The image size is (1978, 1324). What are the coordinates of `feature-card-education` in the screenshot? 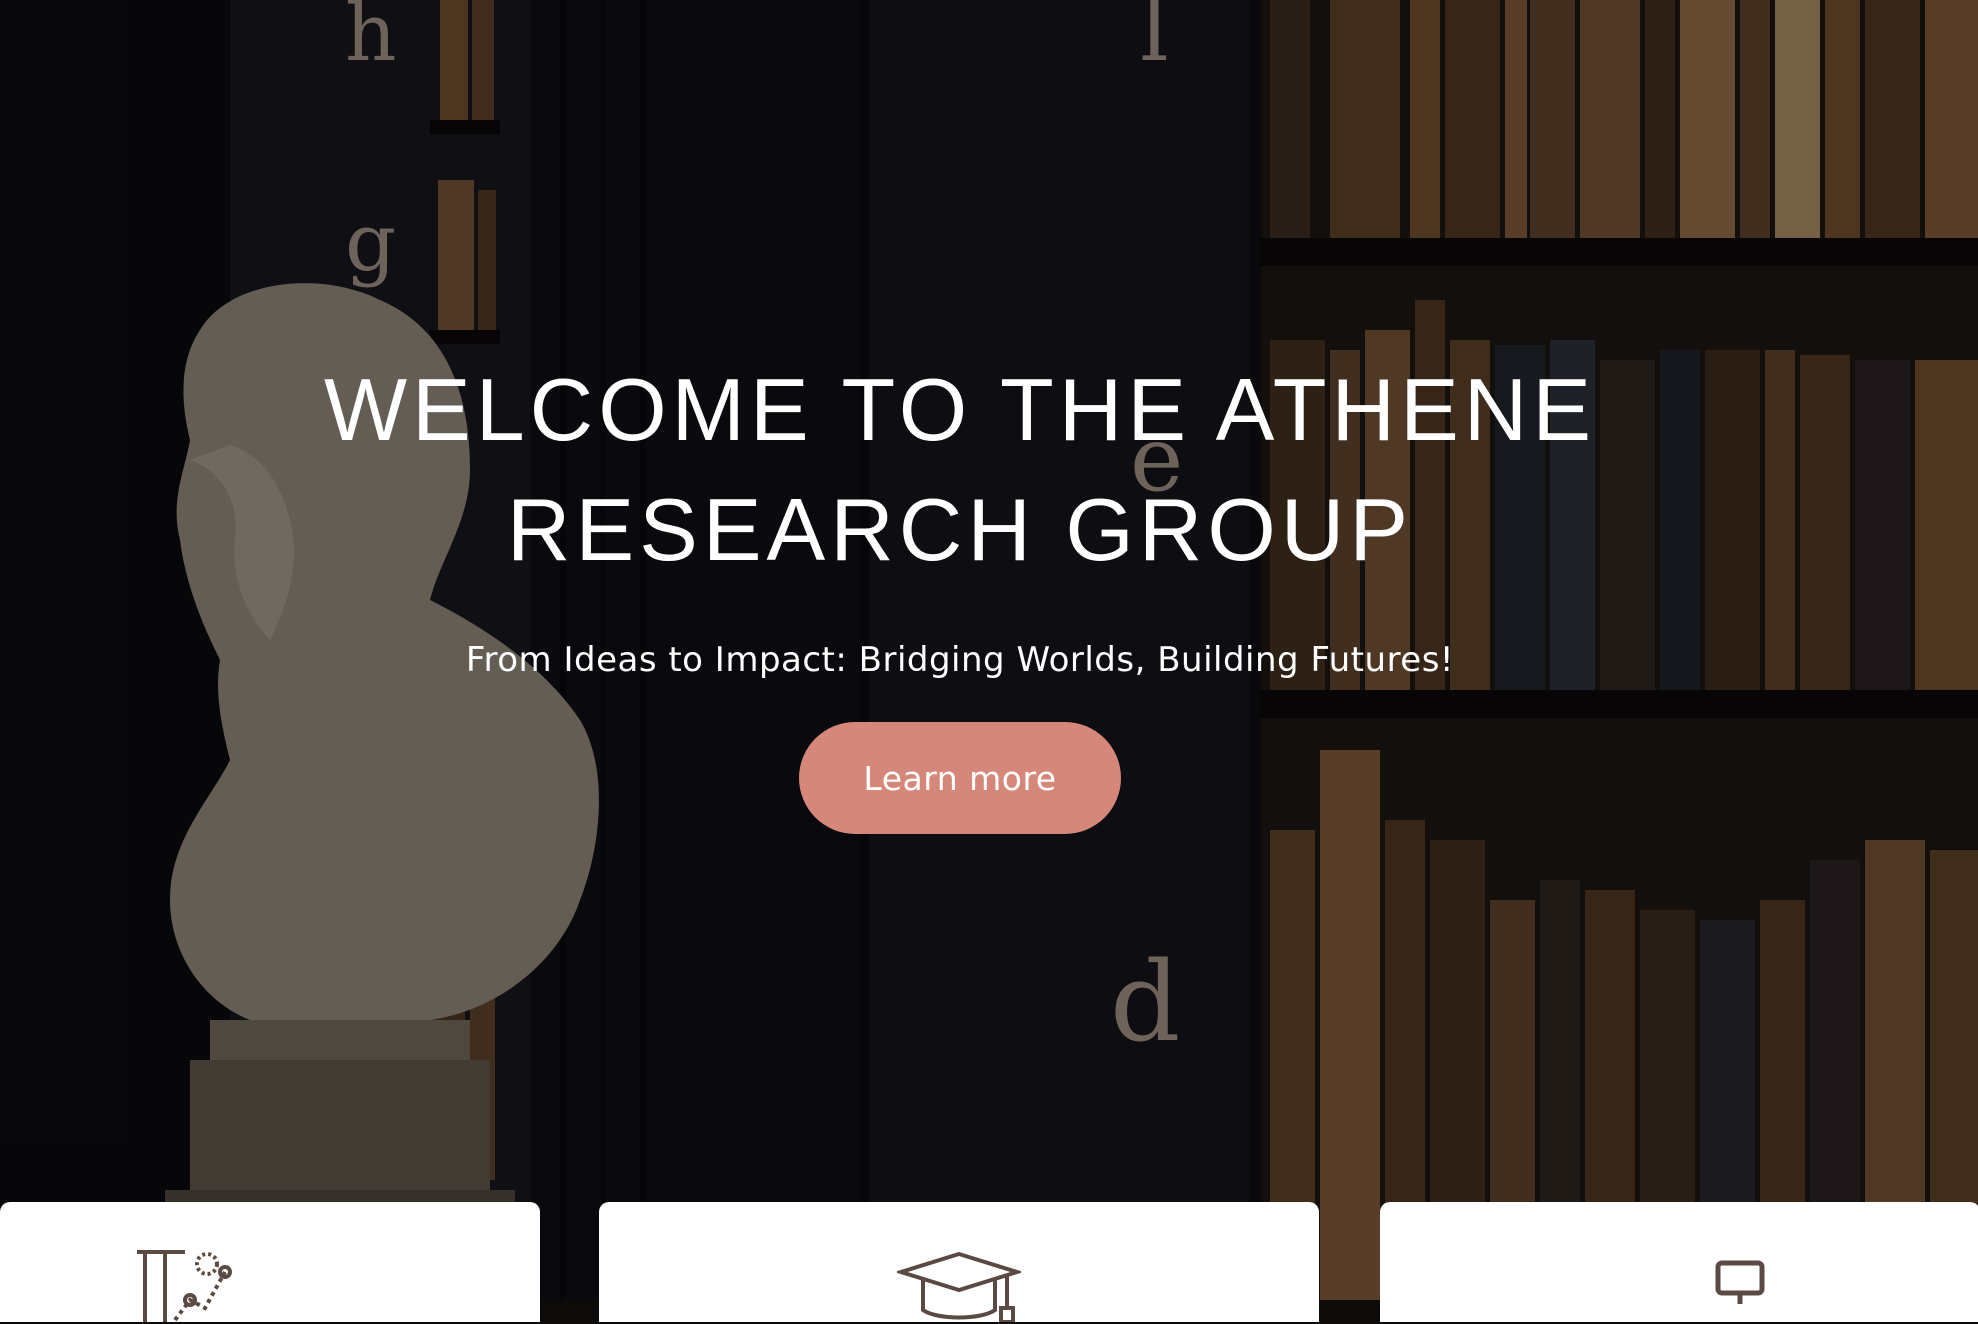 It's located at (959, 1262).